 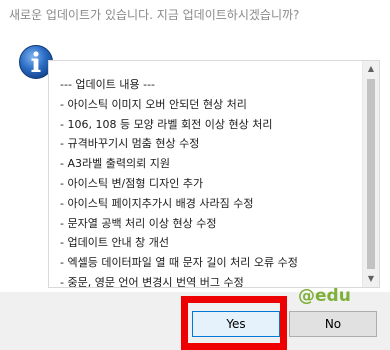 I want to click on update-note-line: - 업데이트 안내 창 개선, so click(x=115, y=243).